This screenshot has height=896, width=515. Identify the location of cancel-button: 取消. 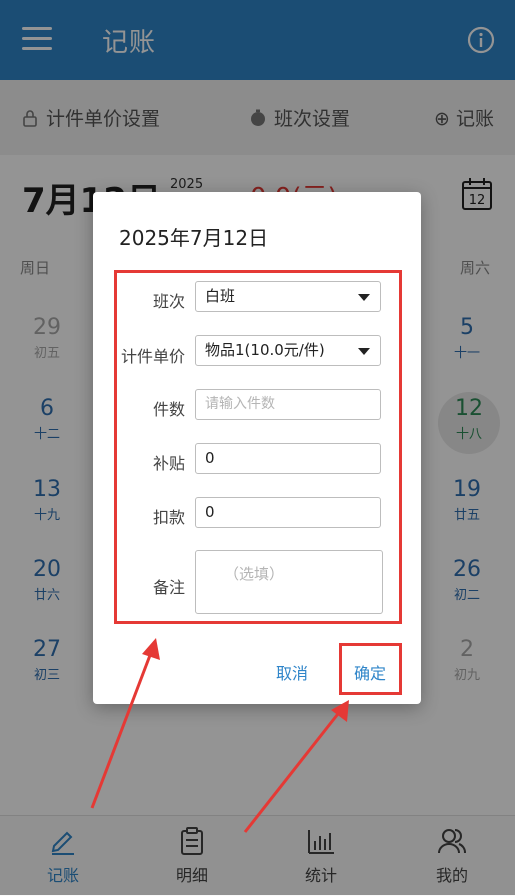
(292, 672).